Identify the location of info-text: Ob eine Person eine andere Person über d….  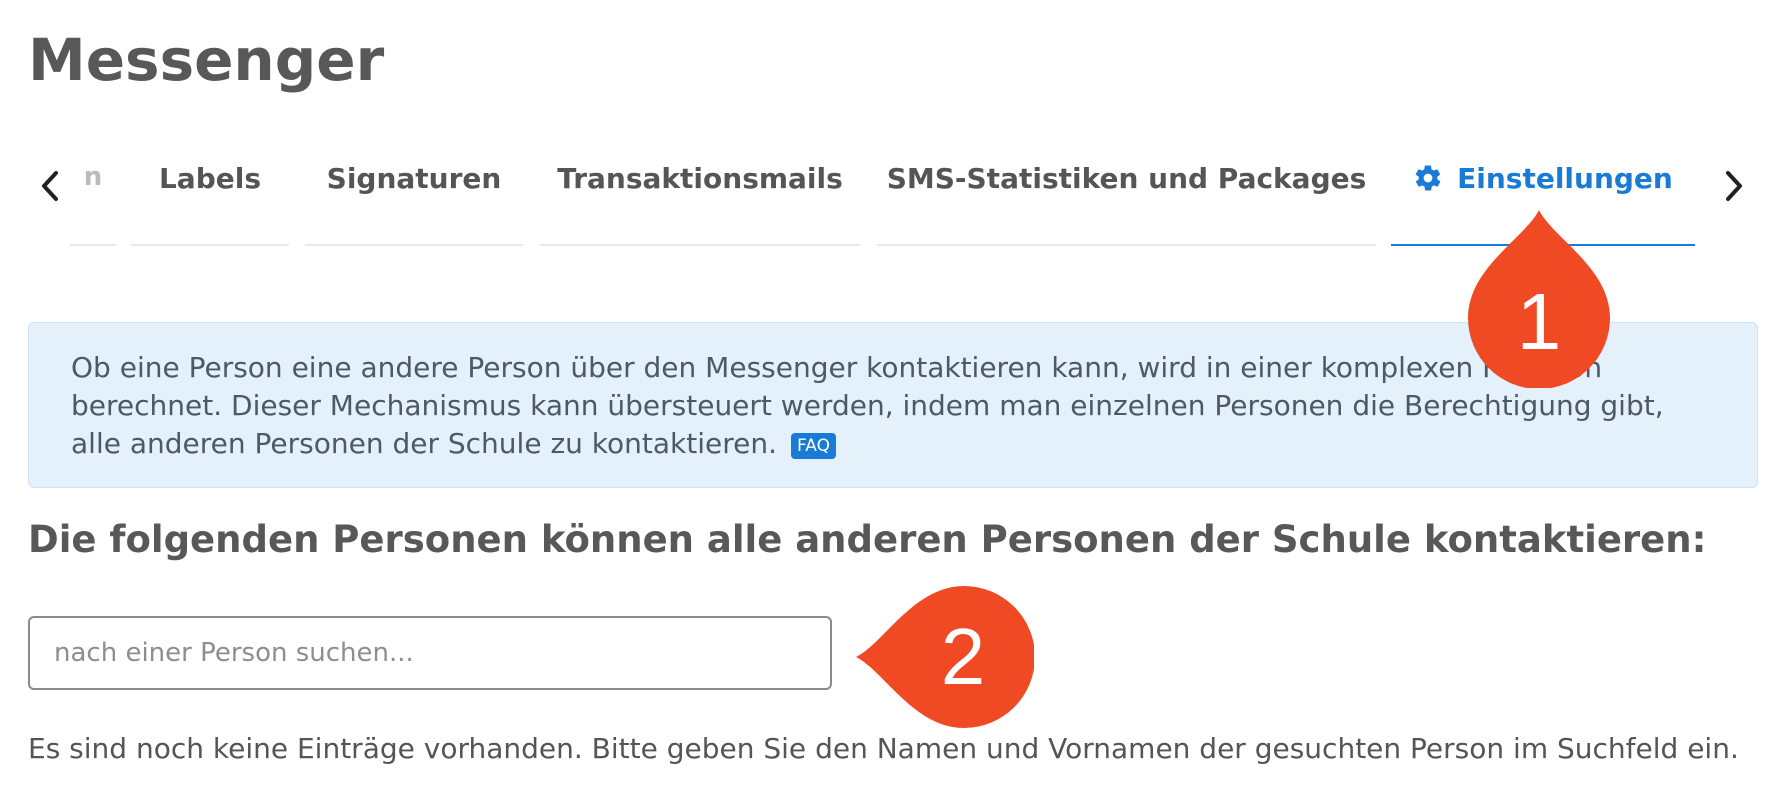
(867, 405).